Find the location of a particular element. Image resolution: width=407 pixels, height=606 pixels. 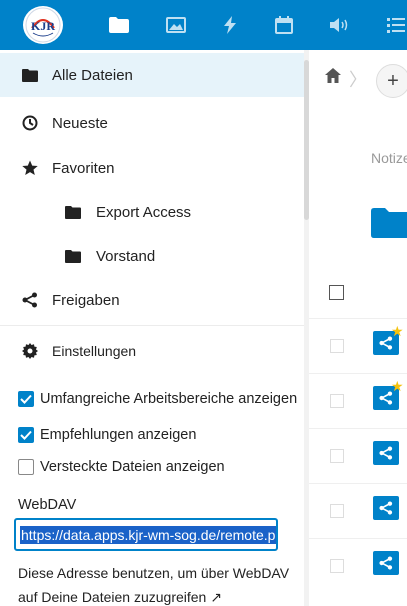

sidebar-divider is located at coordinates (152, 325).